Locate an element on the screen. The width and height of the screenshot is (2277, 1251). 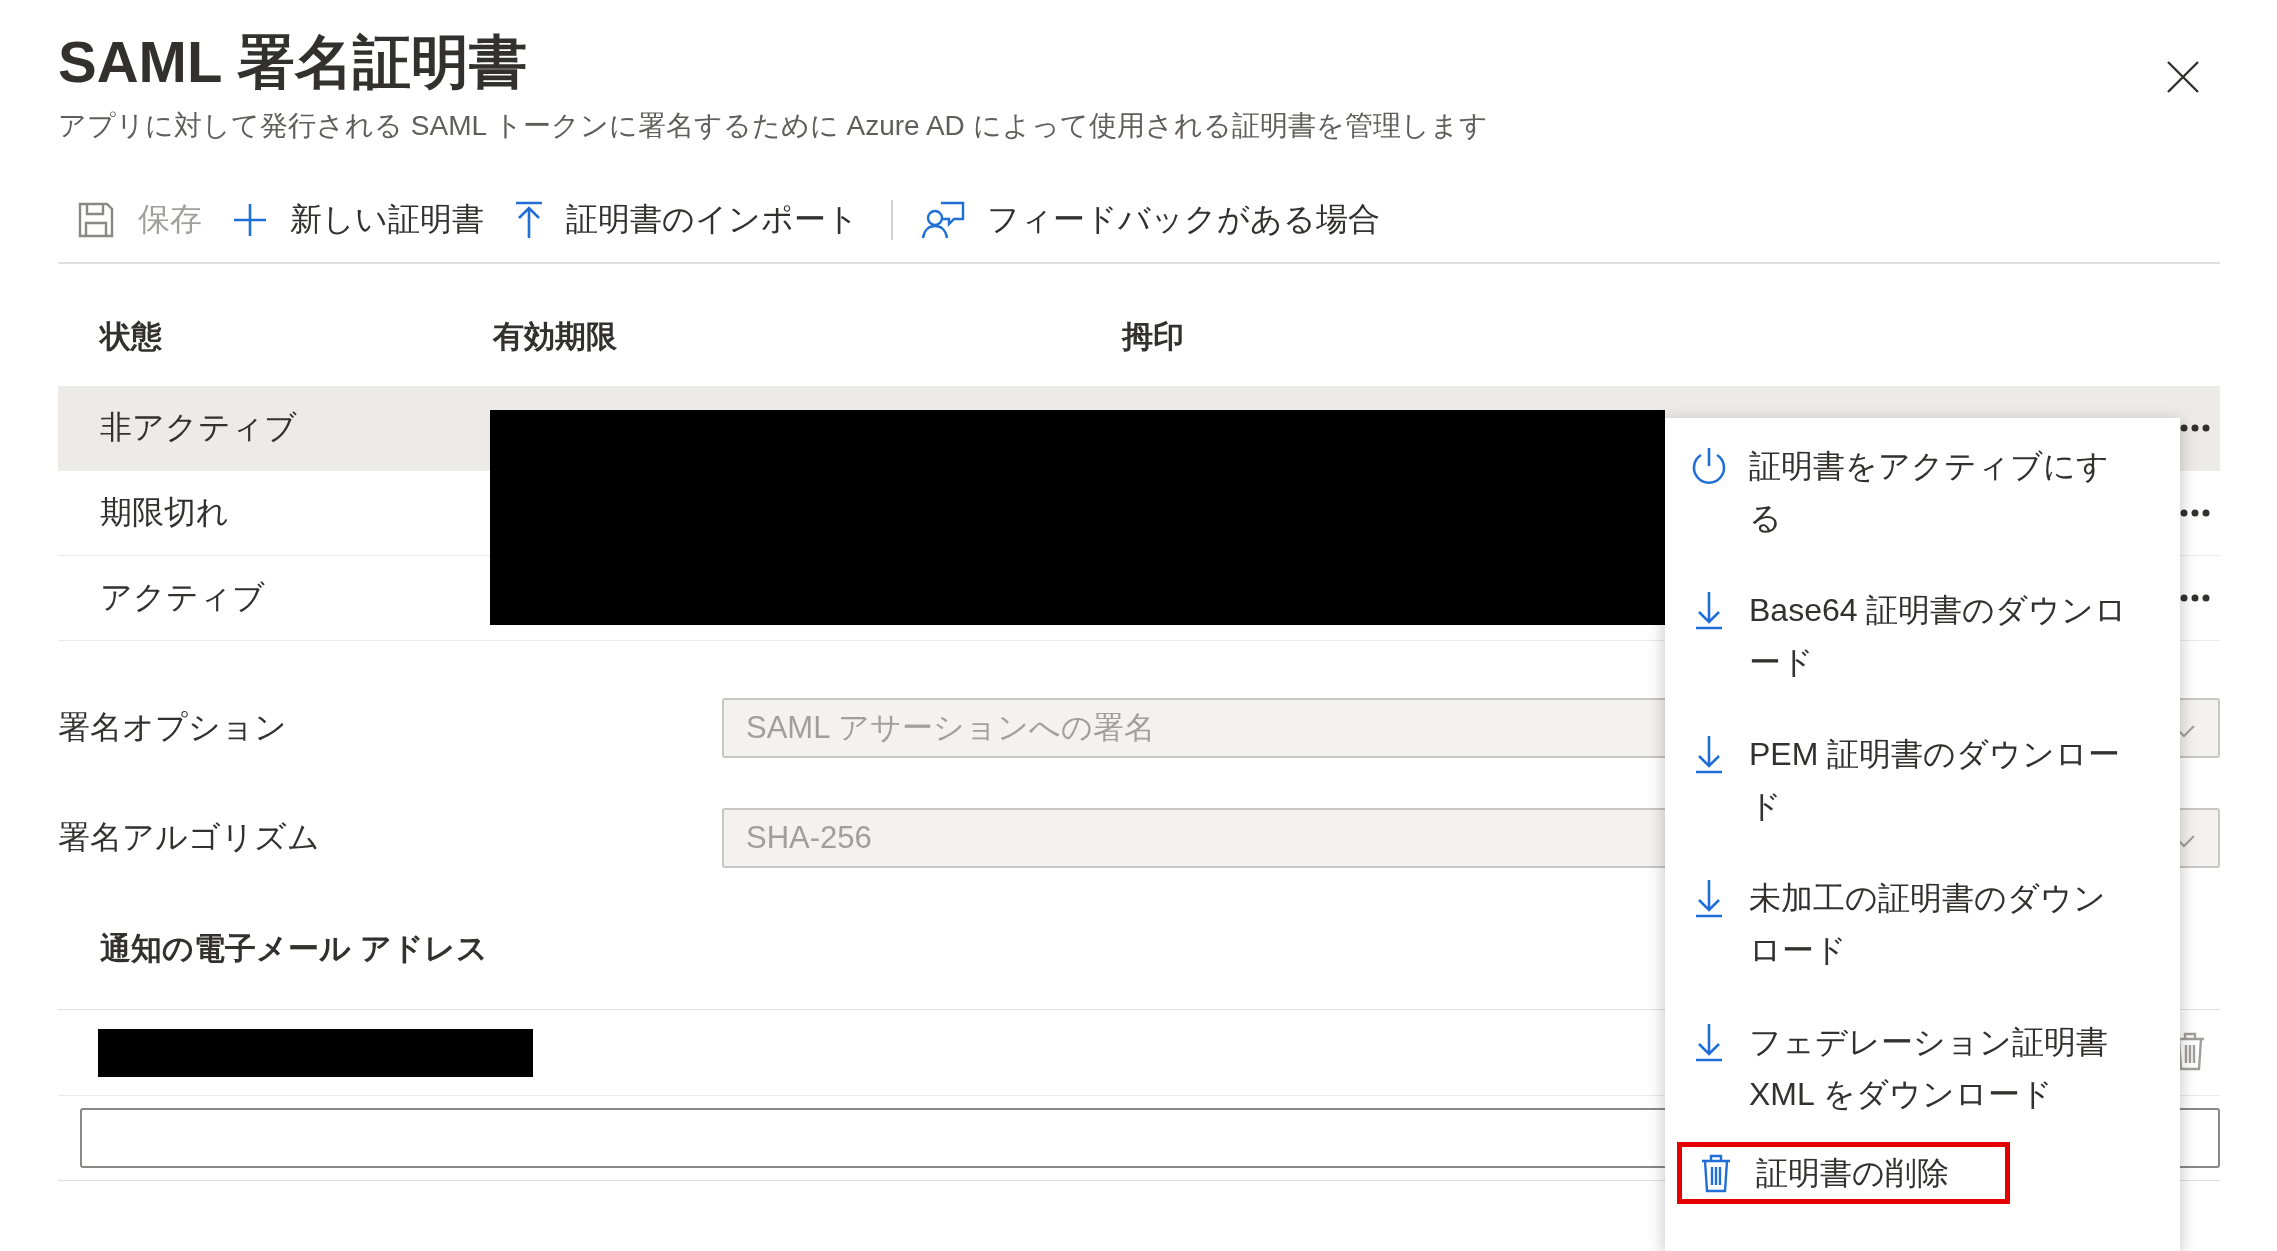
import-button: 証明書のインポート is located at coordinates (686, 220).